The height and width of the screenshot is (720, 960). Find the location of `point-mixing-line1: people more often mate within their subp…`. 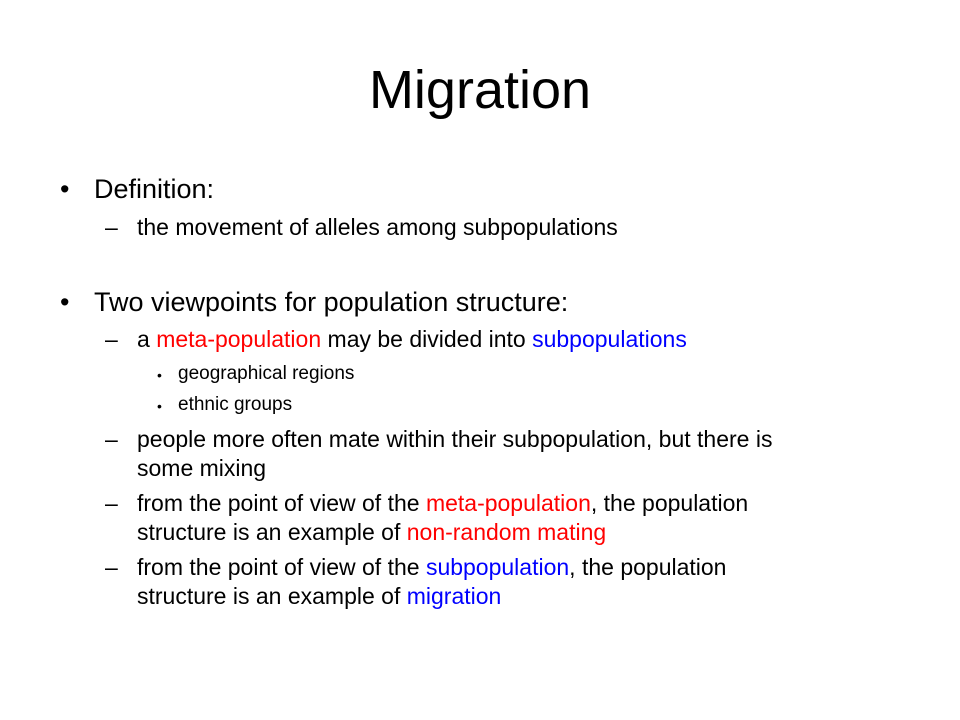

point-mixing-line1: people more often mate within their subp… is located at coordinates (455, 439).